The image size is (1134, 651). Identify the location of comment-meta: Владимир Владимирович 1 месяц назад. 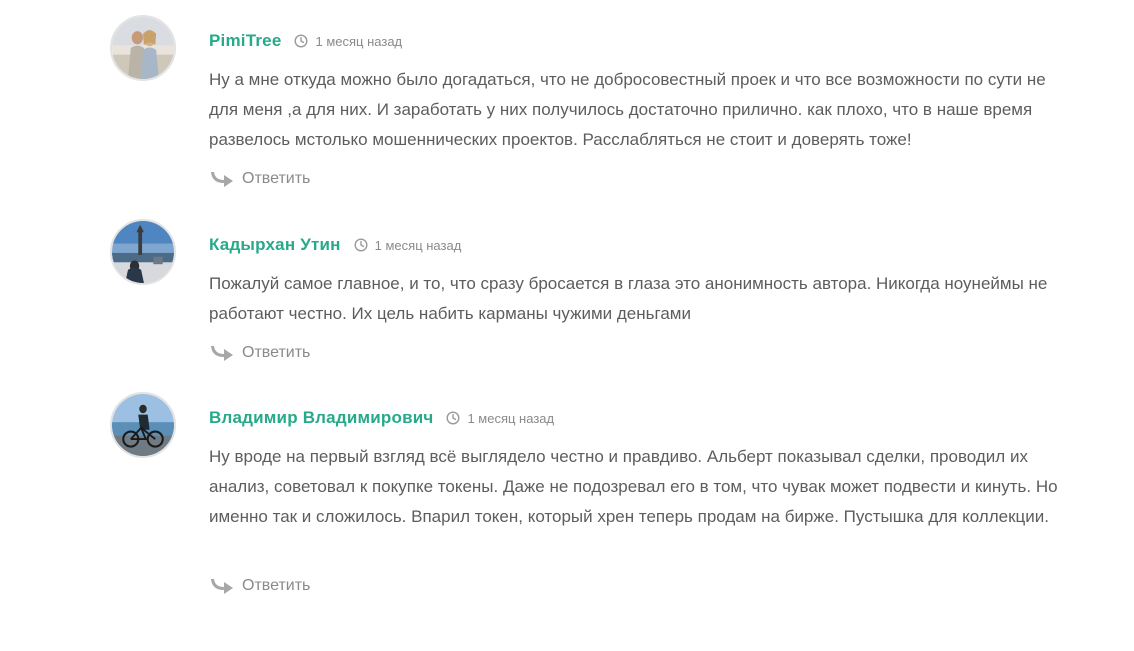
(381, 418).